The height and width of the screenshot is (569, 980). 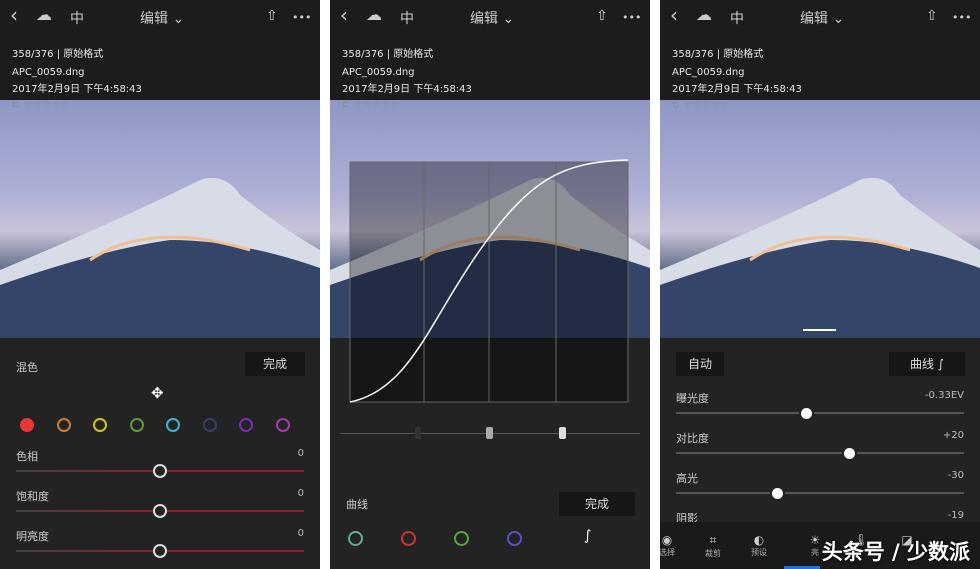 I want to click on curve-mode-icon: ∫, so click(x=587, y=536).